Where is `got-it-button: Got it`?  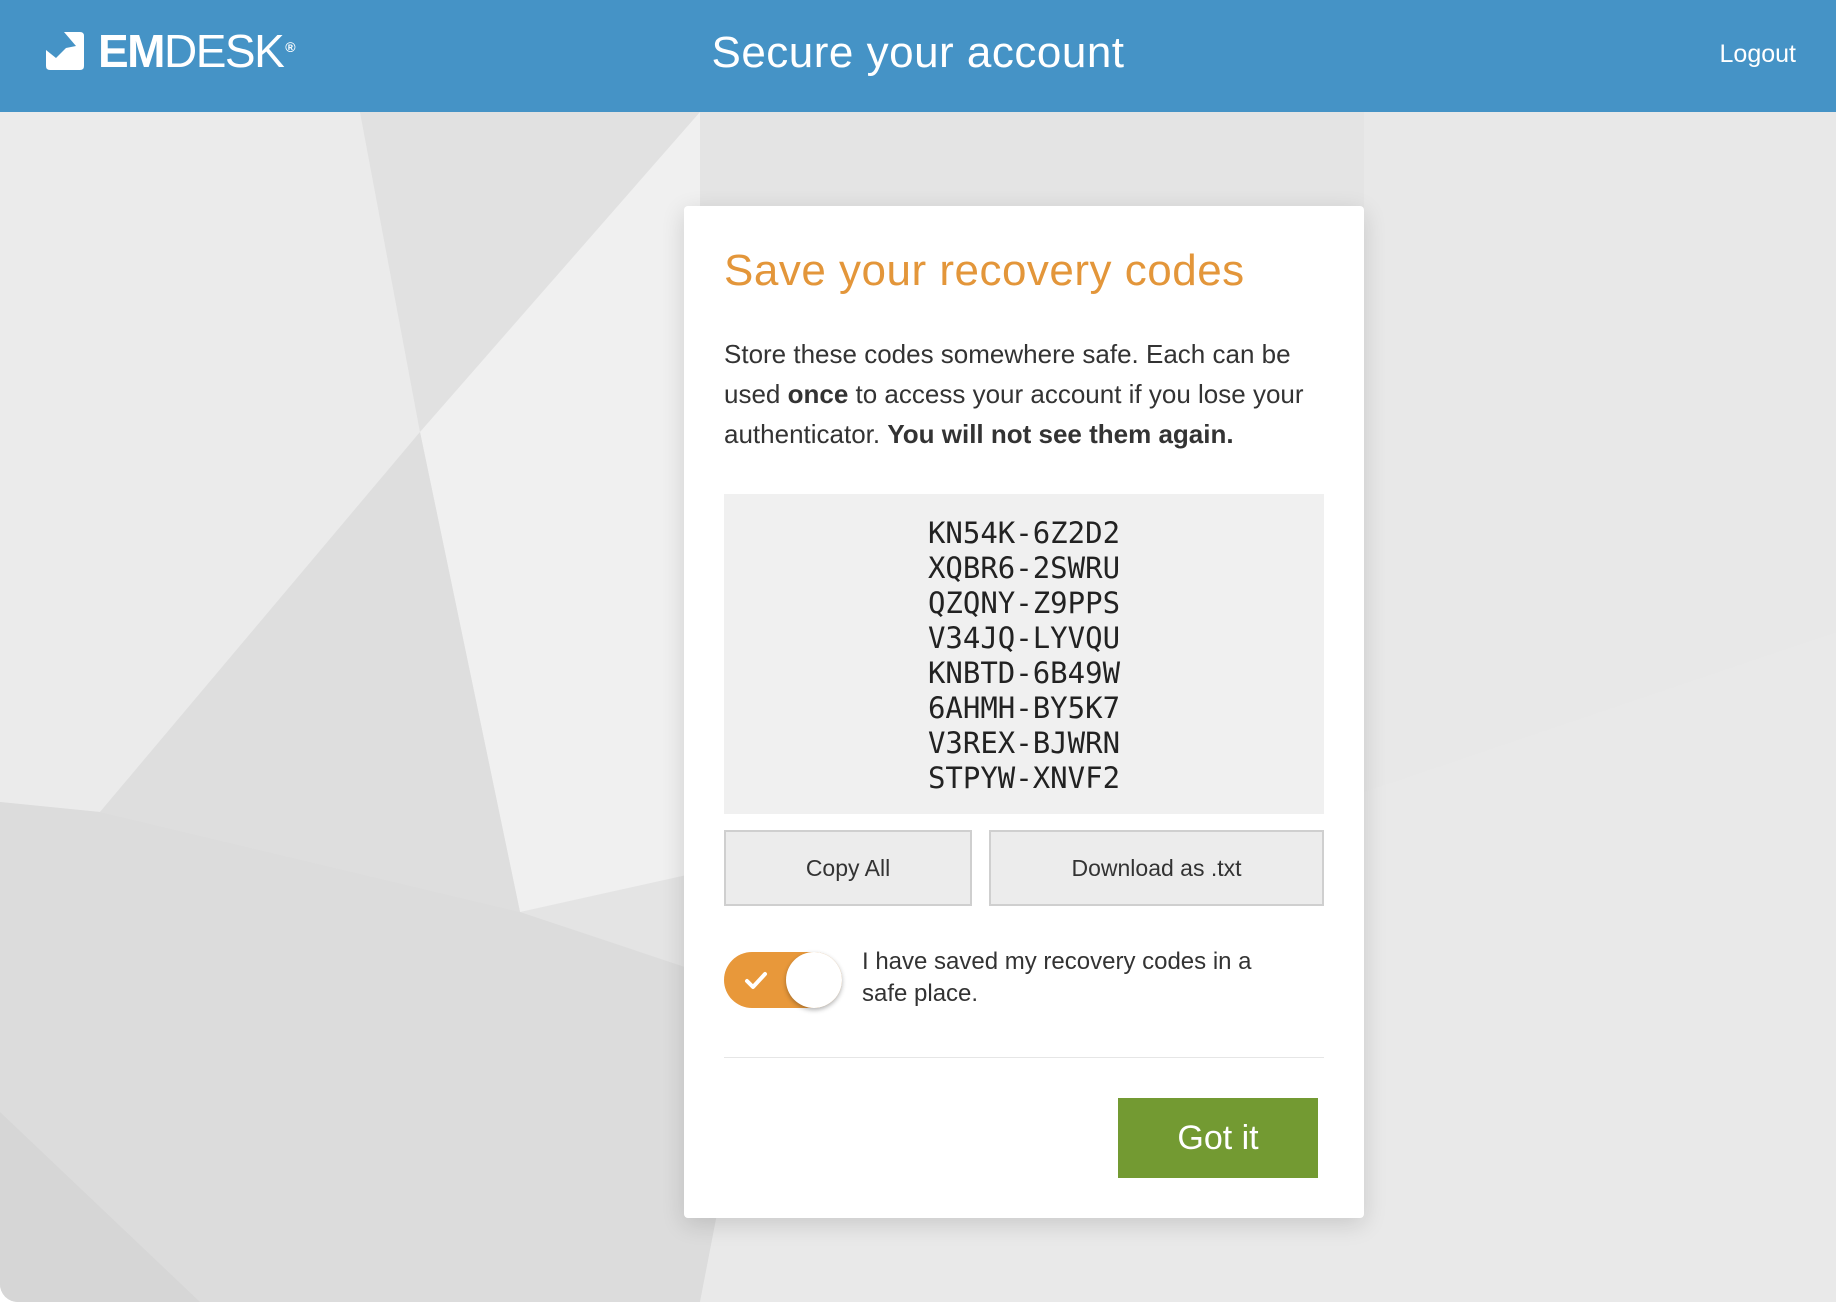 got-it-button: Got it is located at coordinates (1218, 1138).